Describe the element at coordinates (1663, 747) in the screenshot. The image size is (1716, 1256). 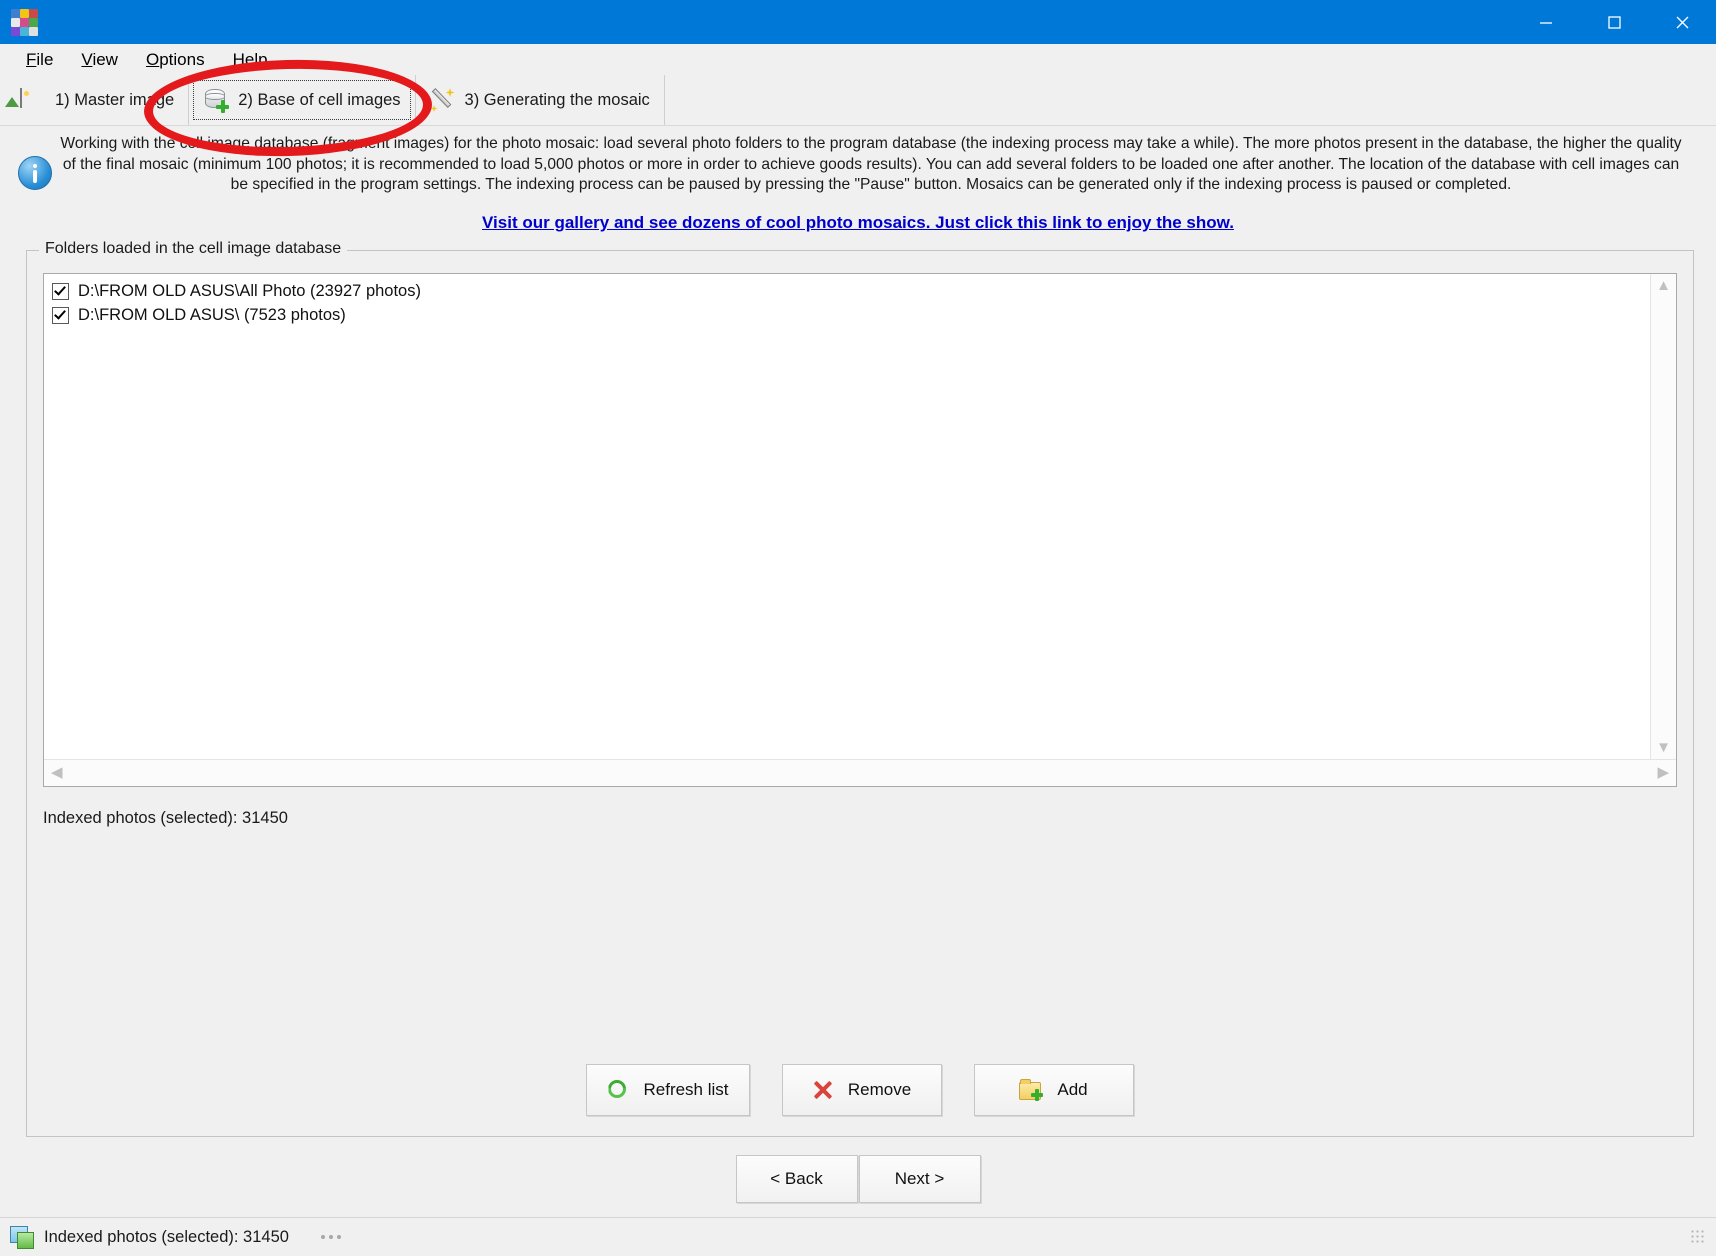
I see `chevron-down-icon: ▼` at that location.